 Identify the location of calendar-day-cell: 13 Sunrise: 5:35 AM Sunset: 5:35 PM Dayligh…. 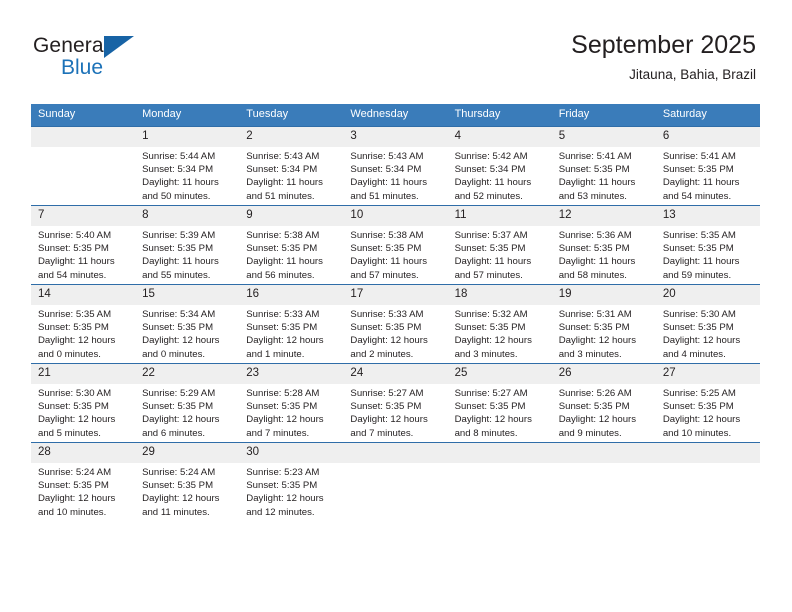
(707, 245).